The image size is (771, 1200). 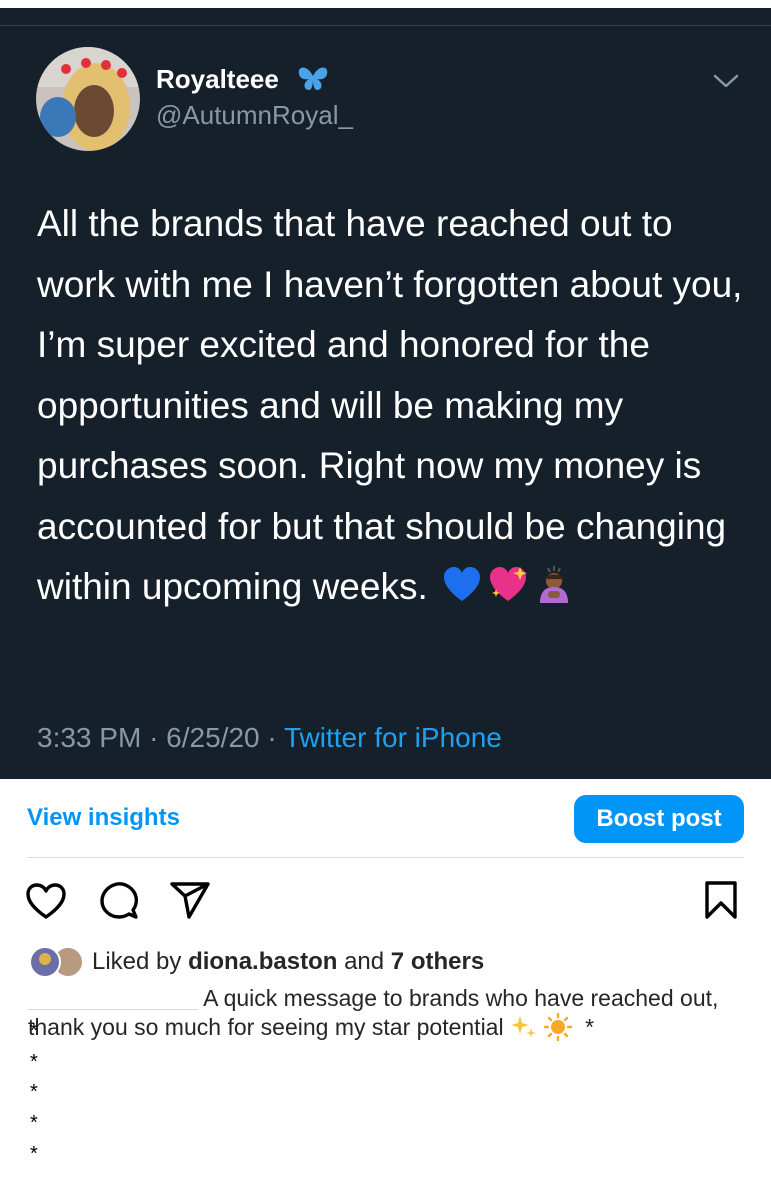 What do you see at coordinates (461, 584) in the screenshot?
I see `blue-heart-emoji` at bounding box center [461, 584].